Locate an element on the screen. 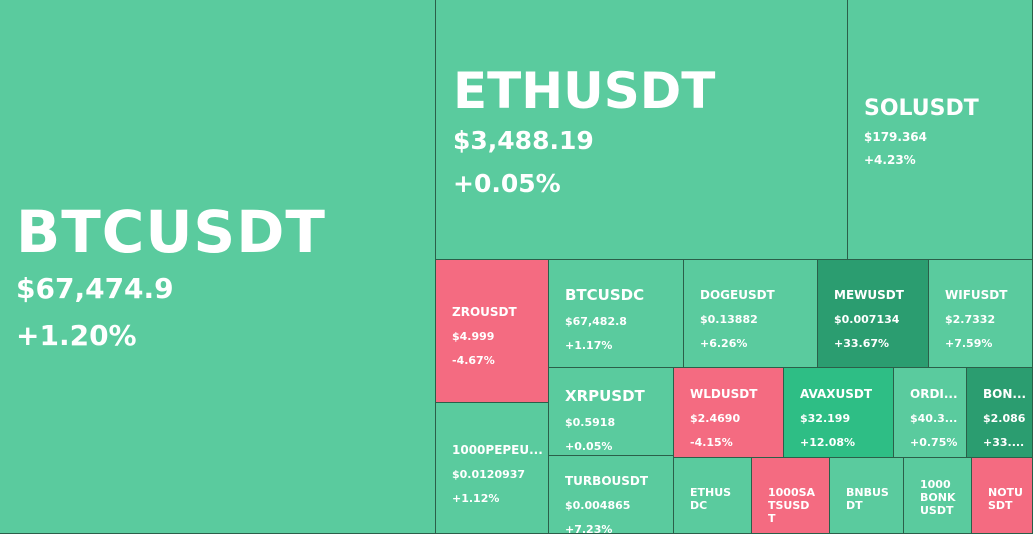  price: $179.364 is located at coordinates (896, 137).